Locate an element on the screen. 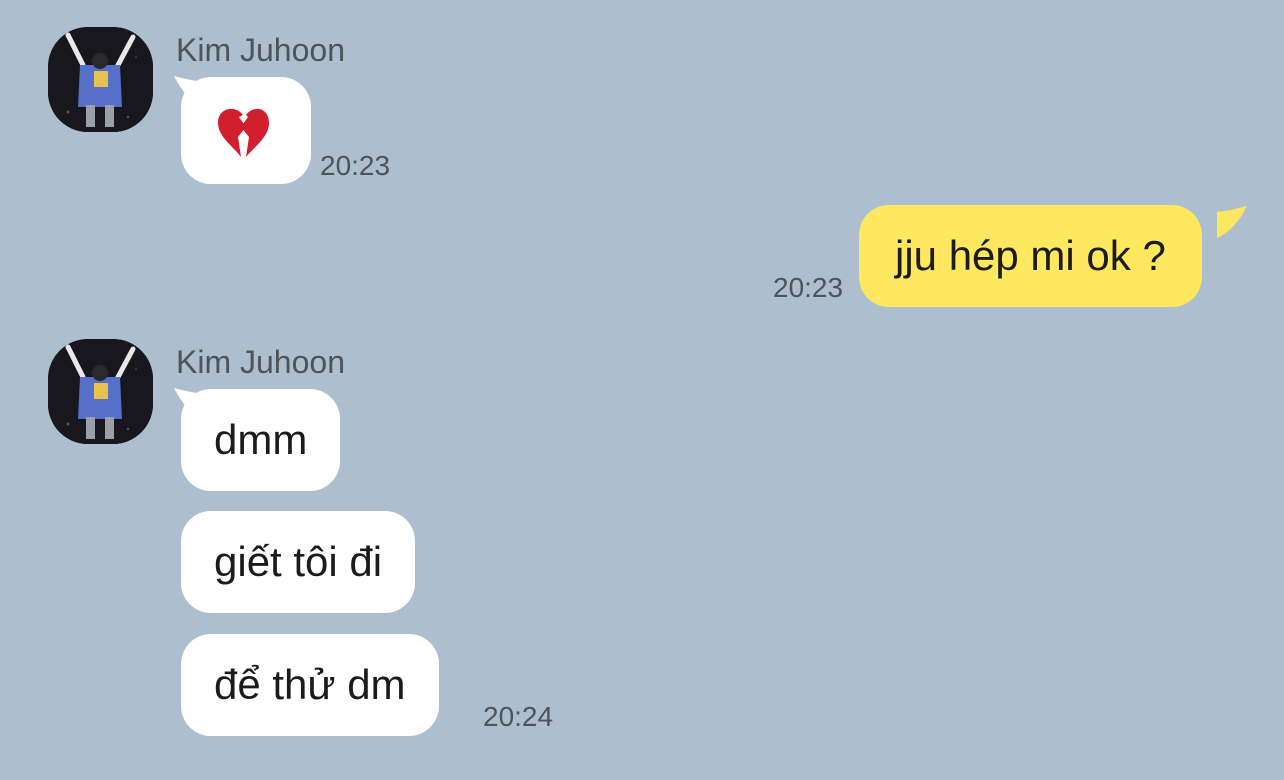 Image resolution: width=1284 pixels, height=780 pixels. message-bubble-incoming: dmm is located at coordinates (261, 440).